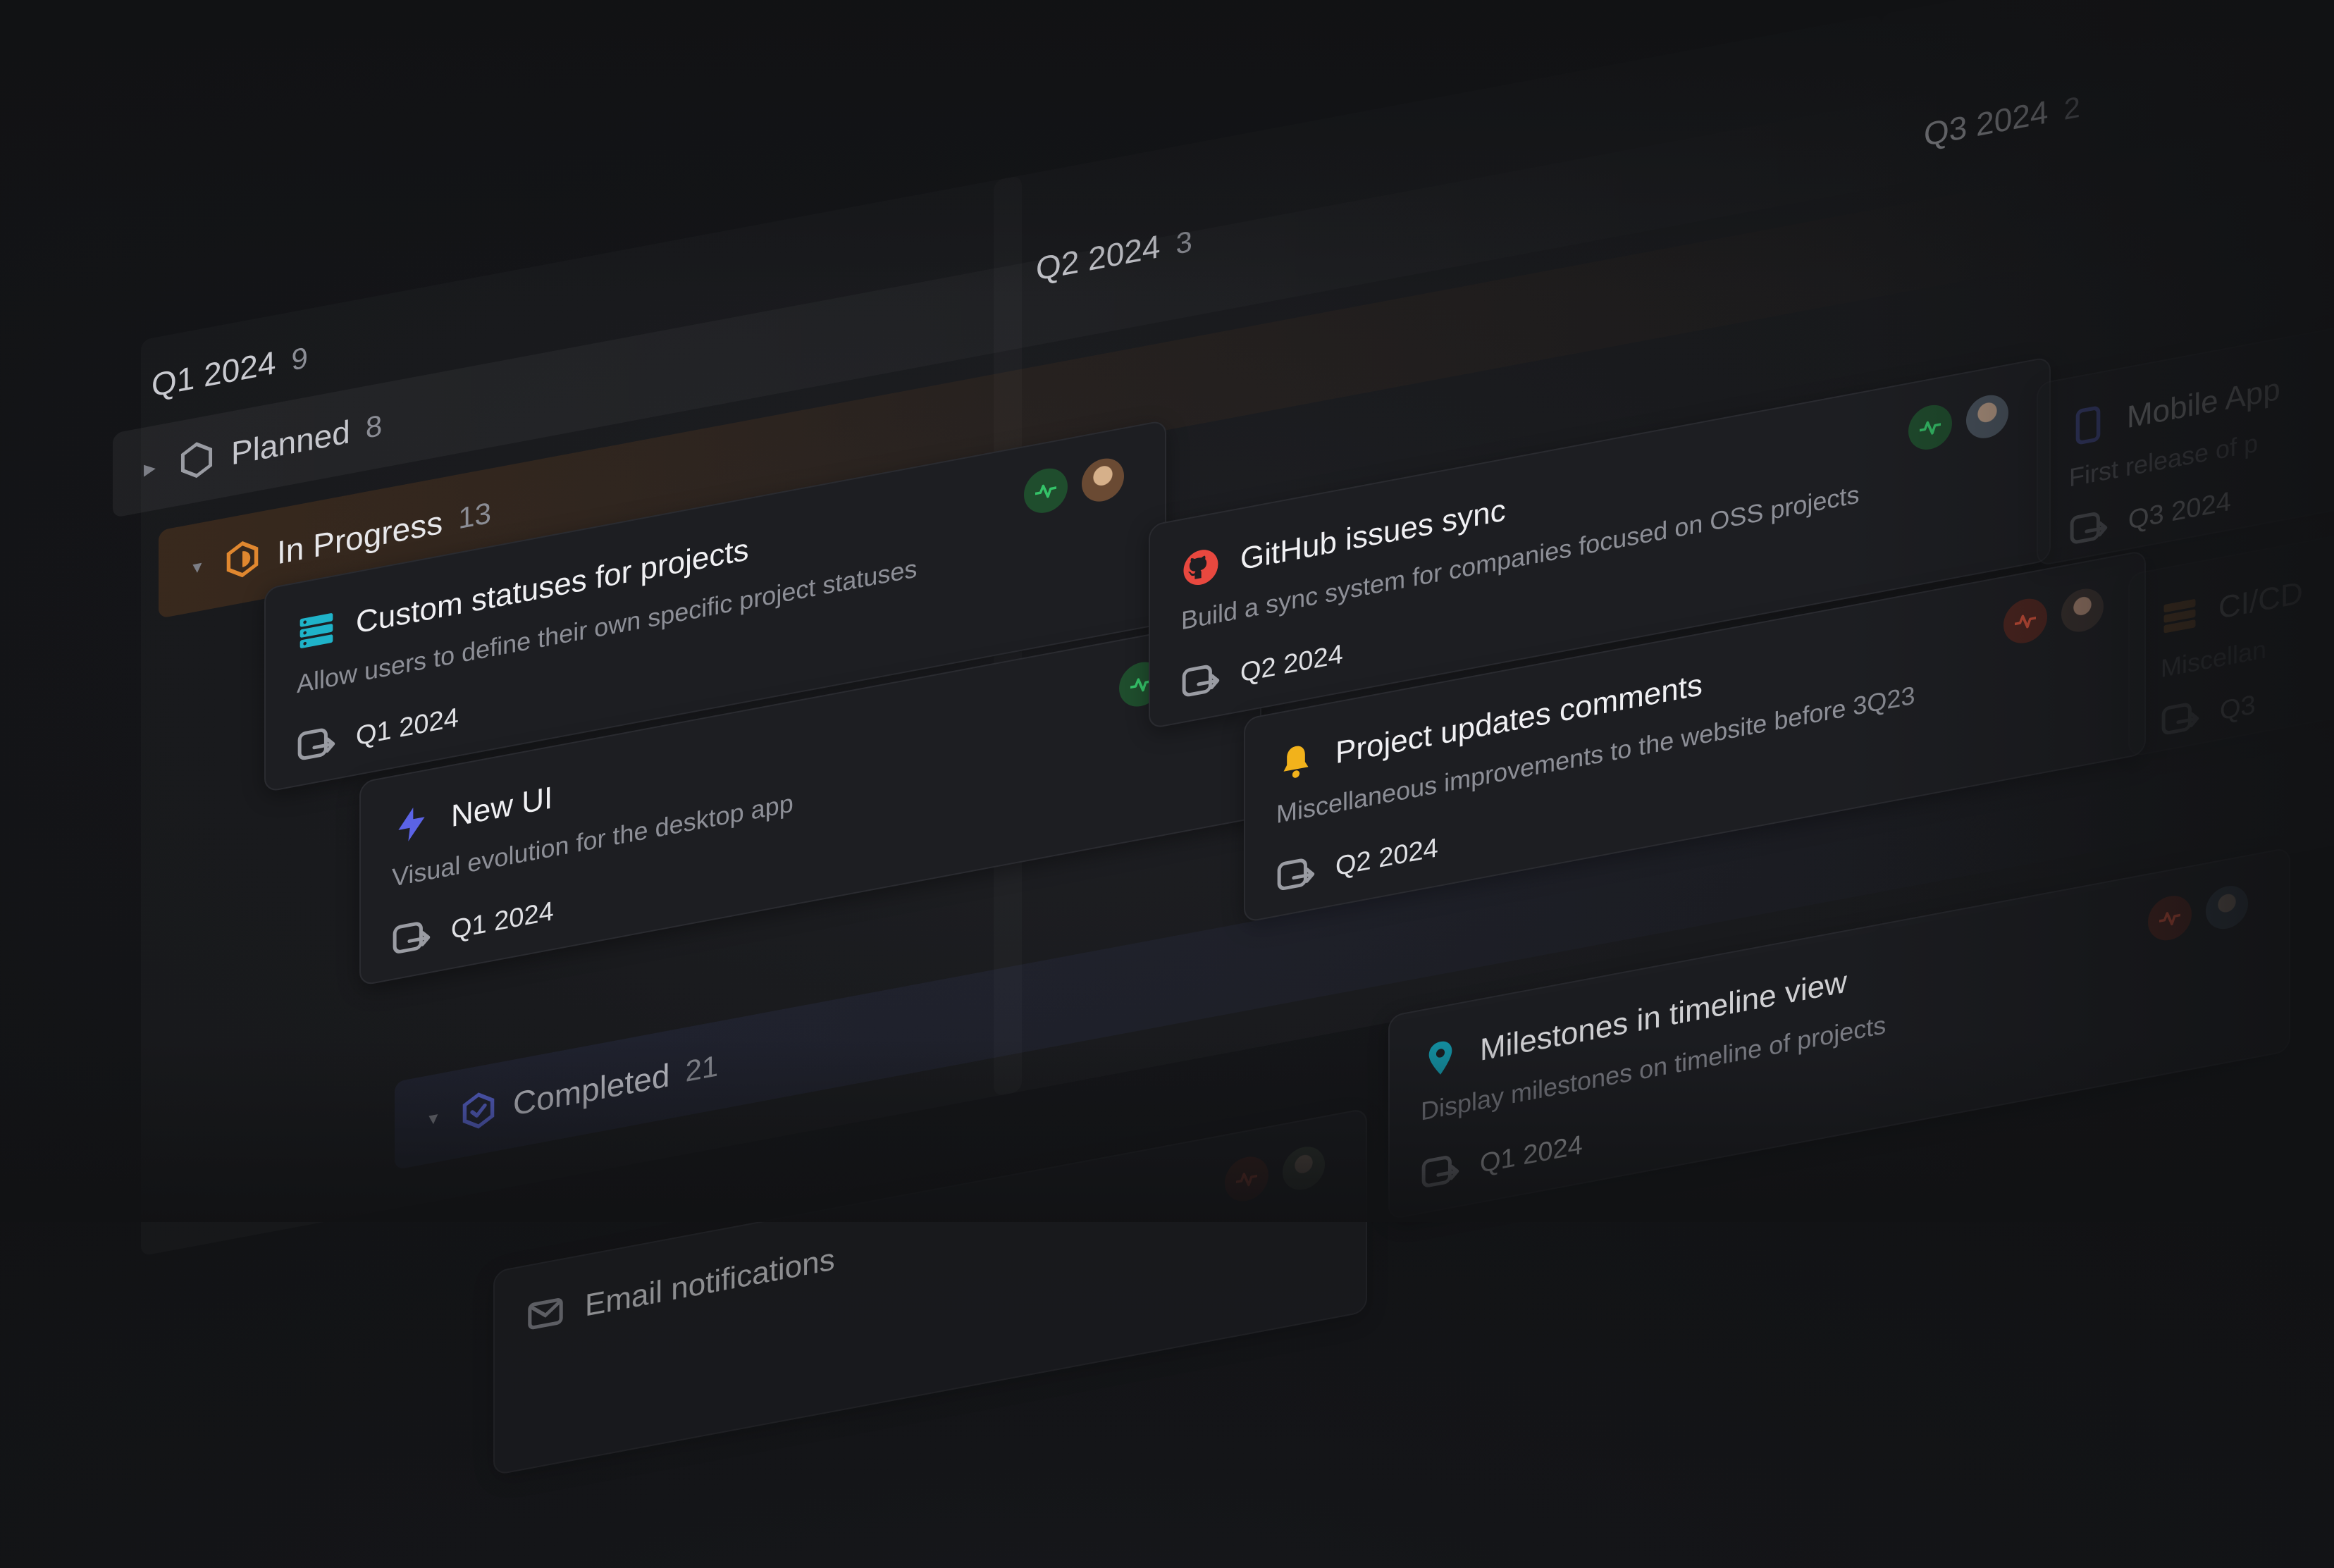  What do you see at coordinates (196, 460) in the screenshot?
I see `planned-status-icon` at bounding box center [196, 460].